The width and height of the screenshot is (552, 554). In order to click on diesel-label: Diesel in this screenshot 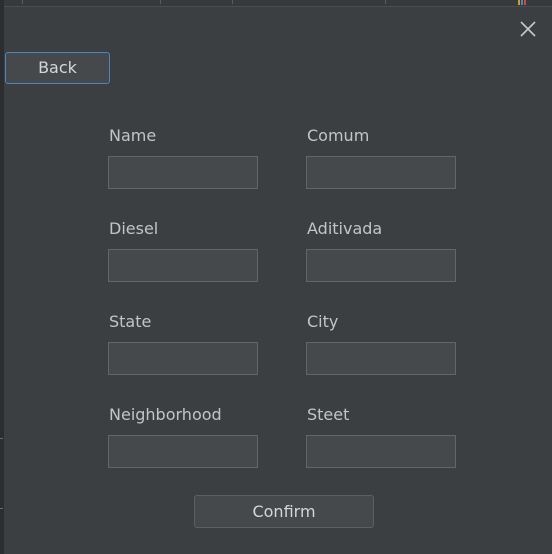, I will do `click(134, 228)`.